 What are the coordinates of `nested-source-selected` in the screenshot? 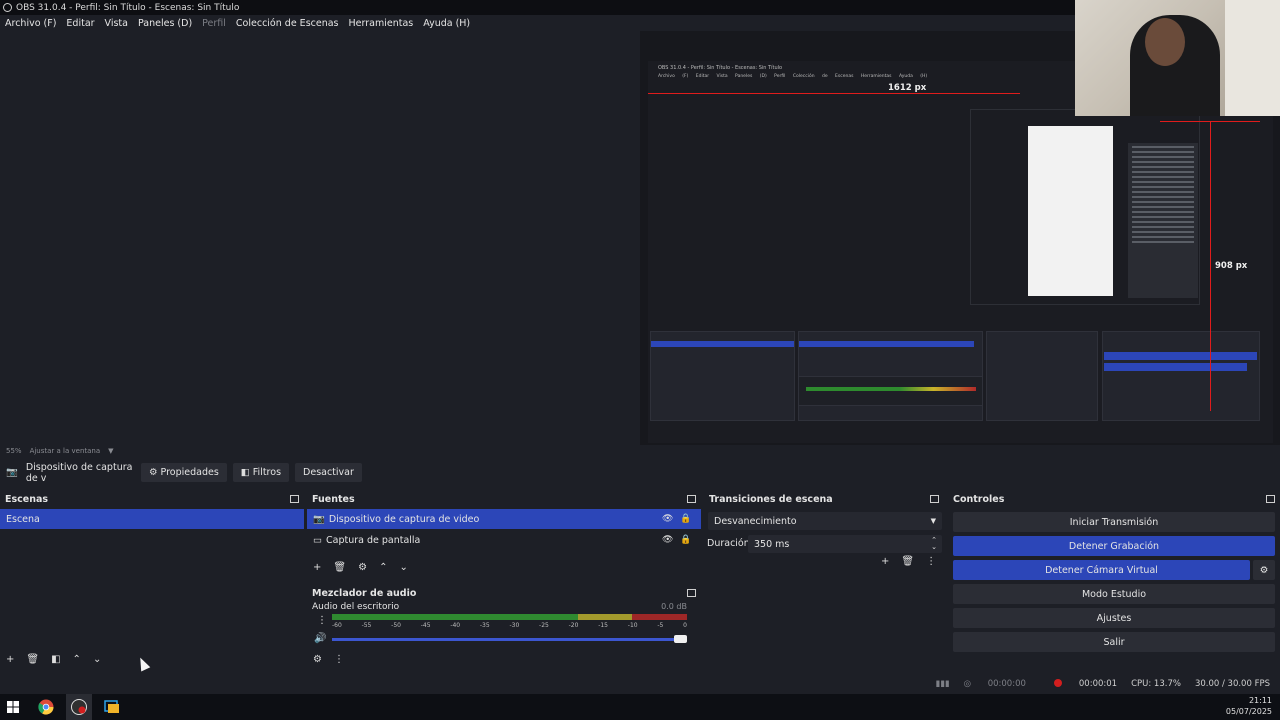 It's located at (886, 344).